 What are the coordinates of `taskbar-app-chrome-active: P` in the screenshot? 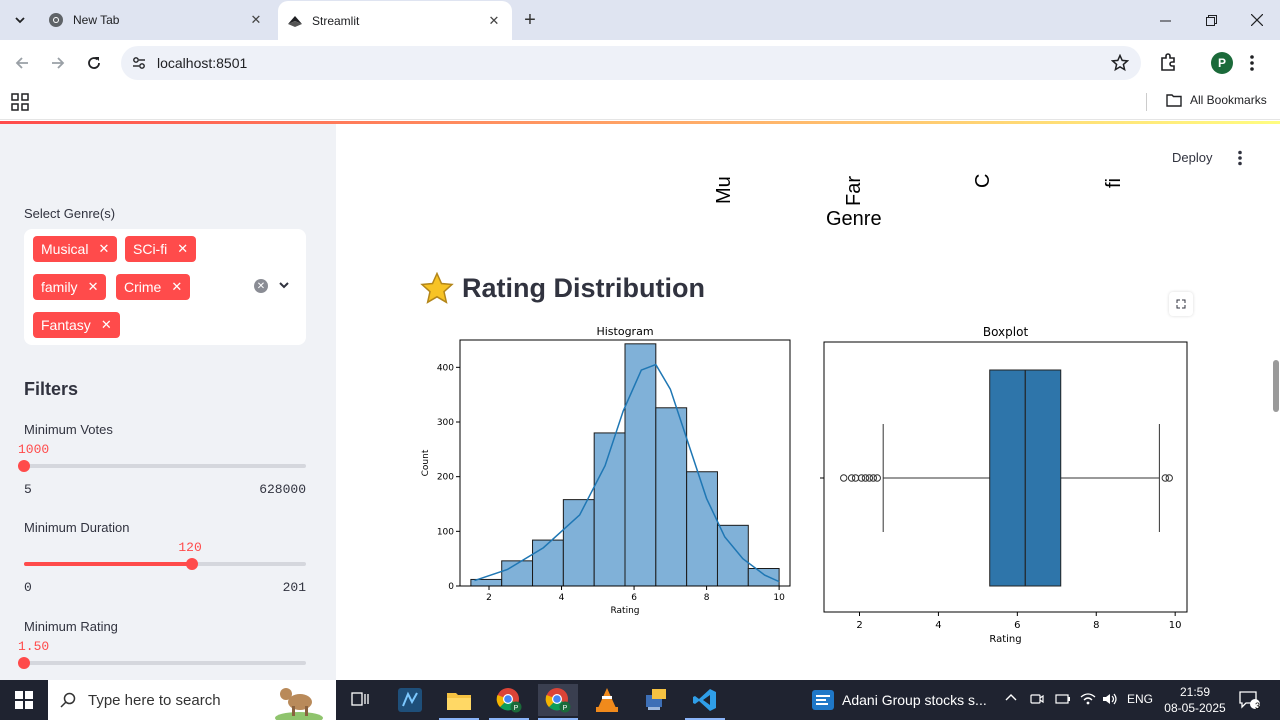 It's located at (558, 700).